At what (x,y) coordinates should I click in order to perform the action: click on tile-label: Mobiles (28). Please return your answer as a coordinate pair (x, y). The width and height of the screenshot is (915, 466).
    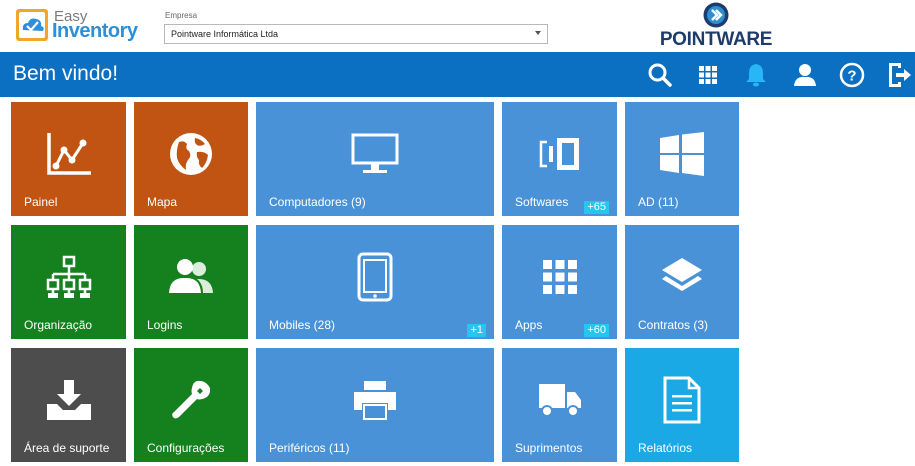
    Looking at the image, I should click on (302, 325).